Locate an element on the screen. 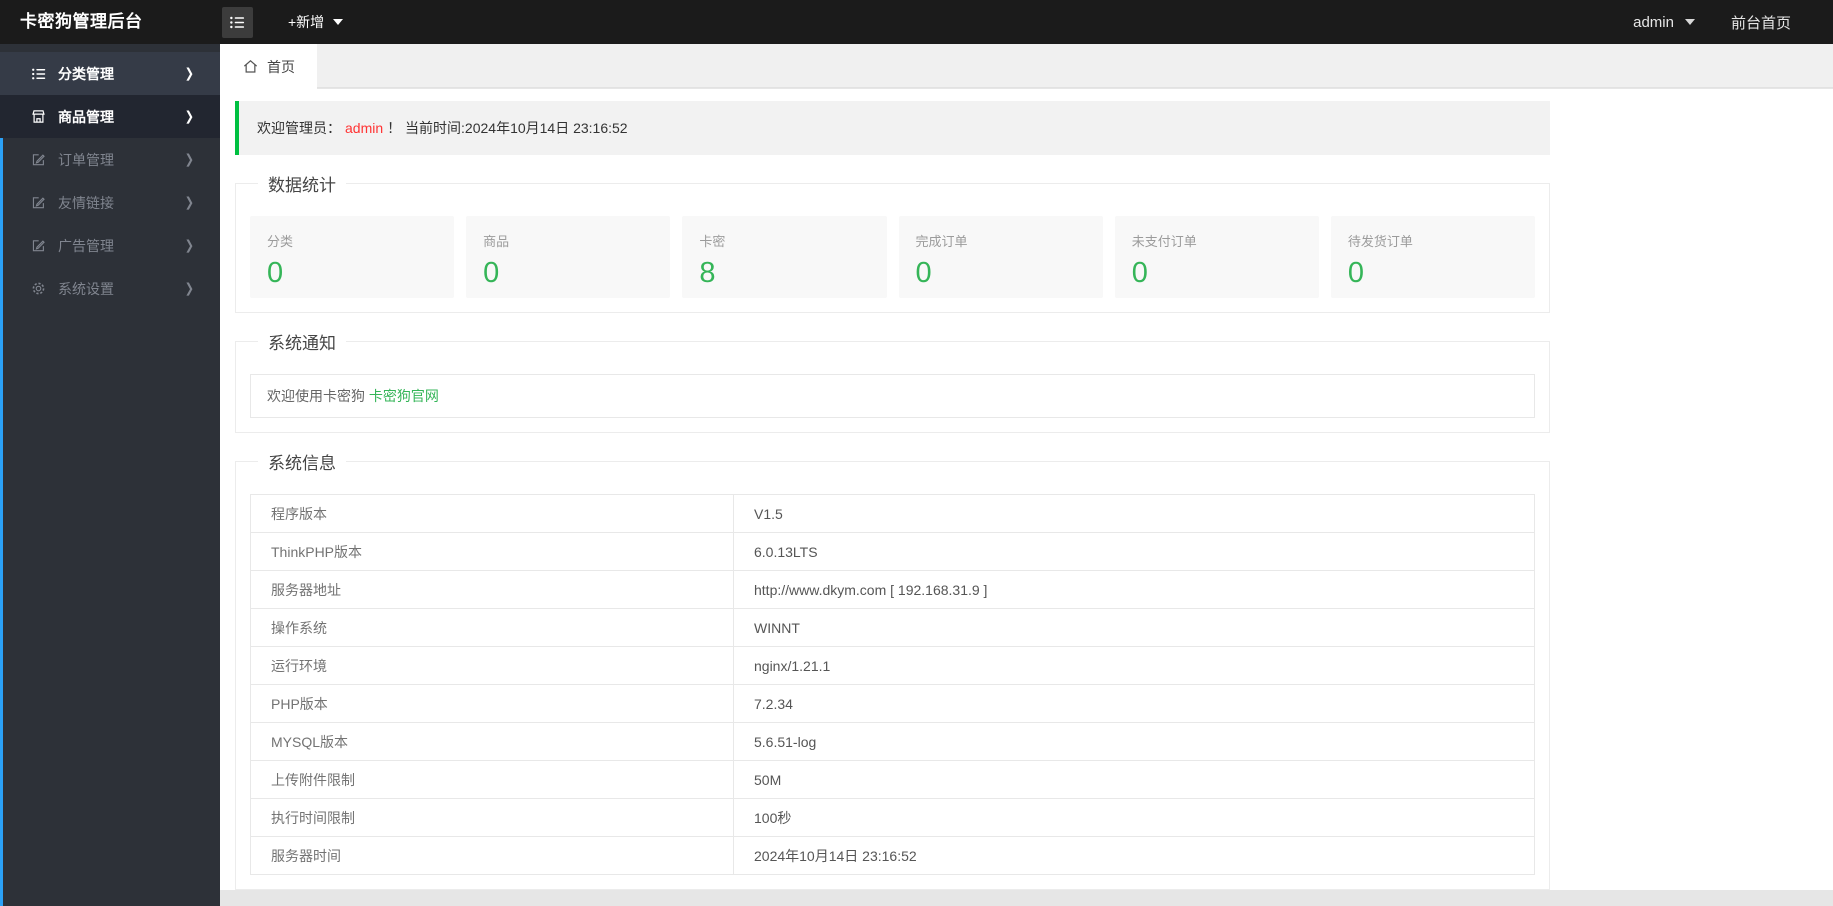 The width and height of the screenshot is (1833, 906). tab-home: 首页 is located at coordinates (268, 66).